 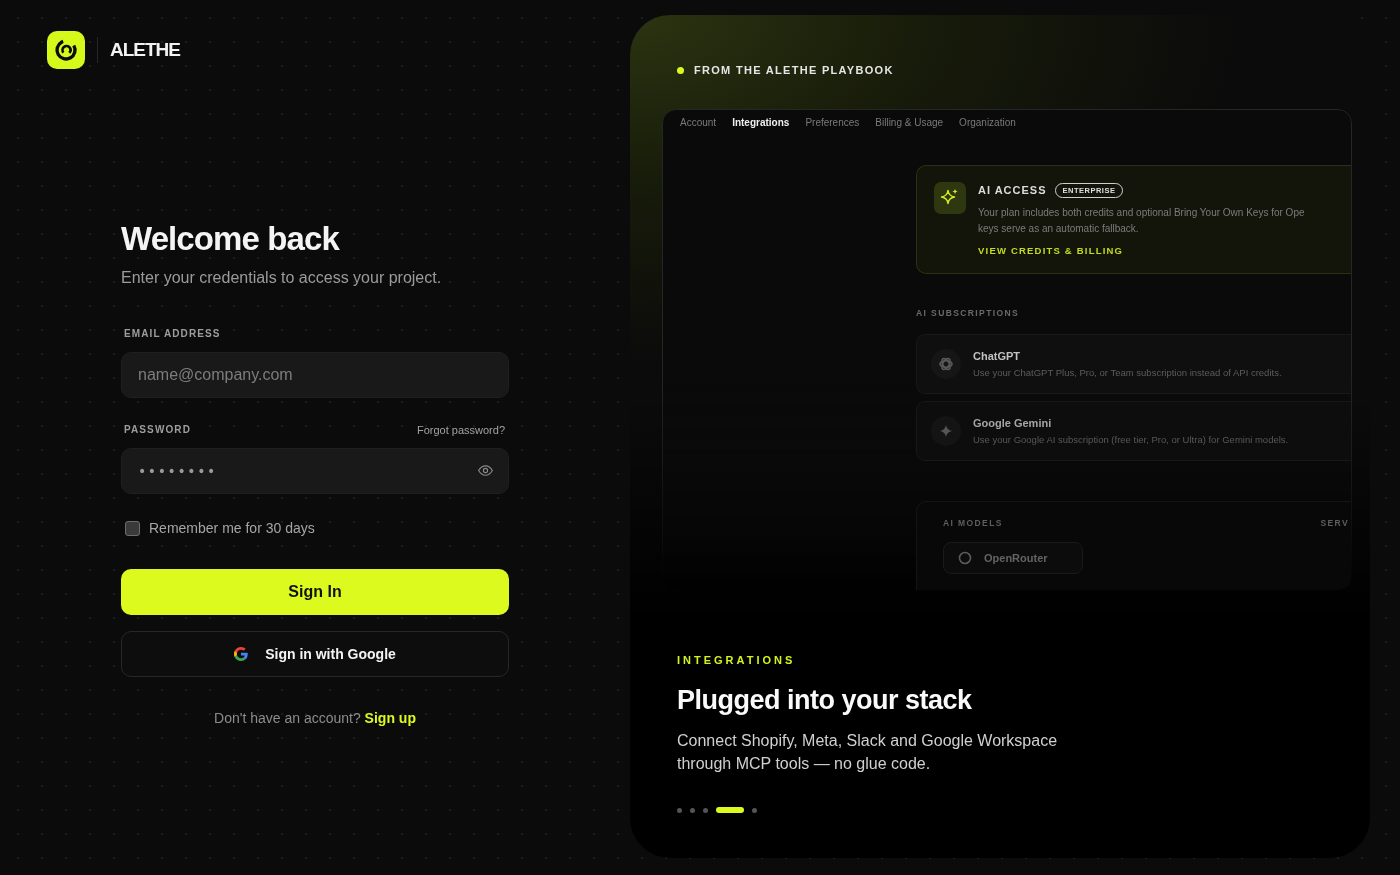 I want to click on ai-access-title: AI ACCESS, so click(x=1012, y=190).